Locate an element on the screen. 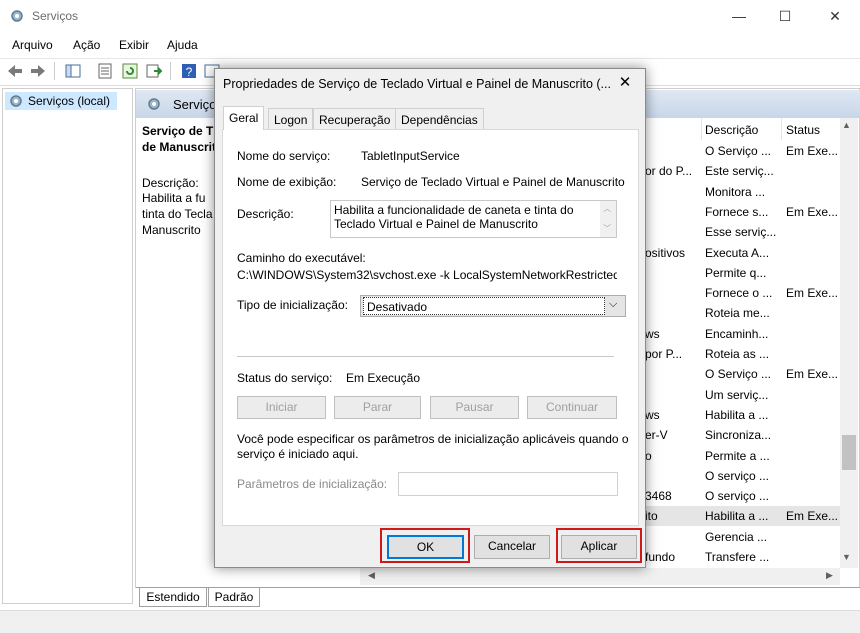 The width and height of the screenshot is (860, 633). selected-service-desc: Habilita a fu is located at coordinates (174, 198).